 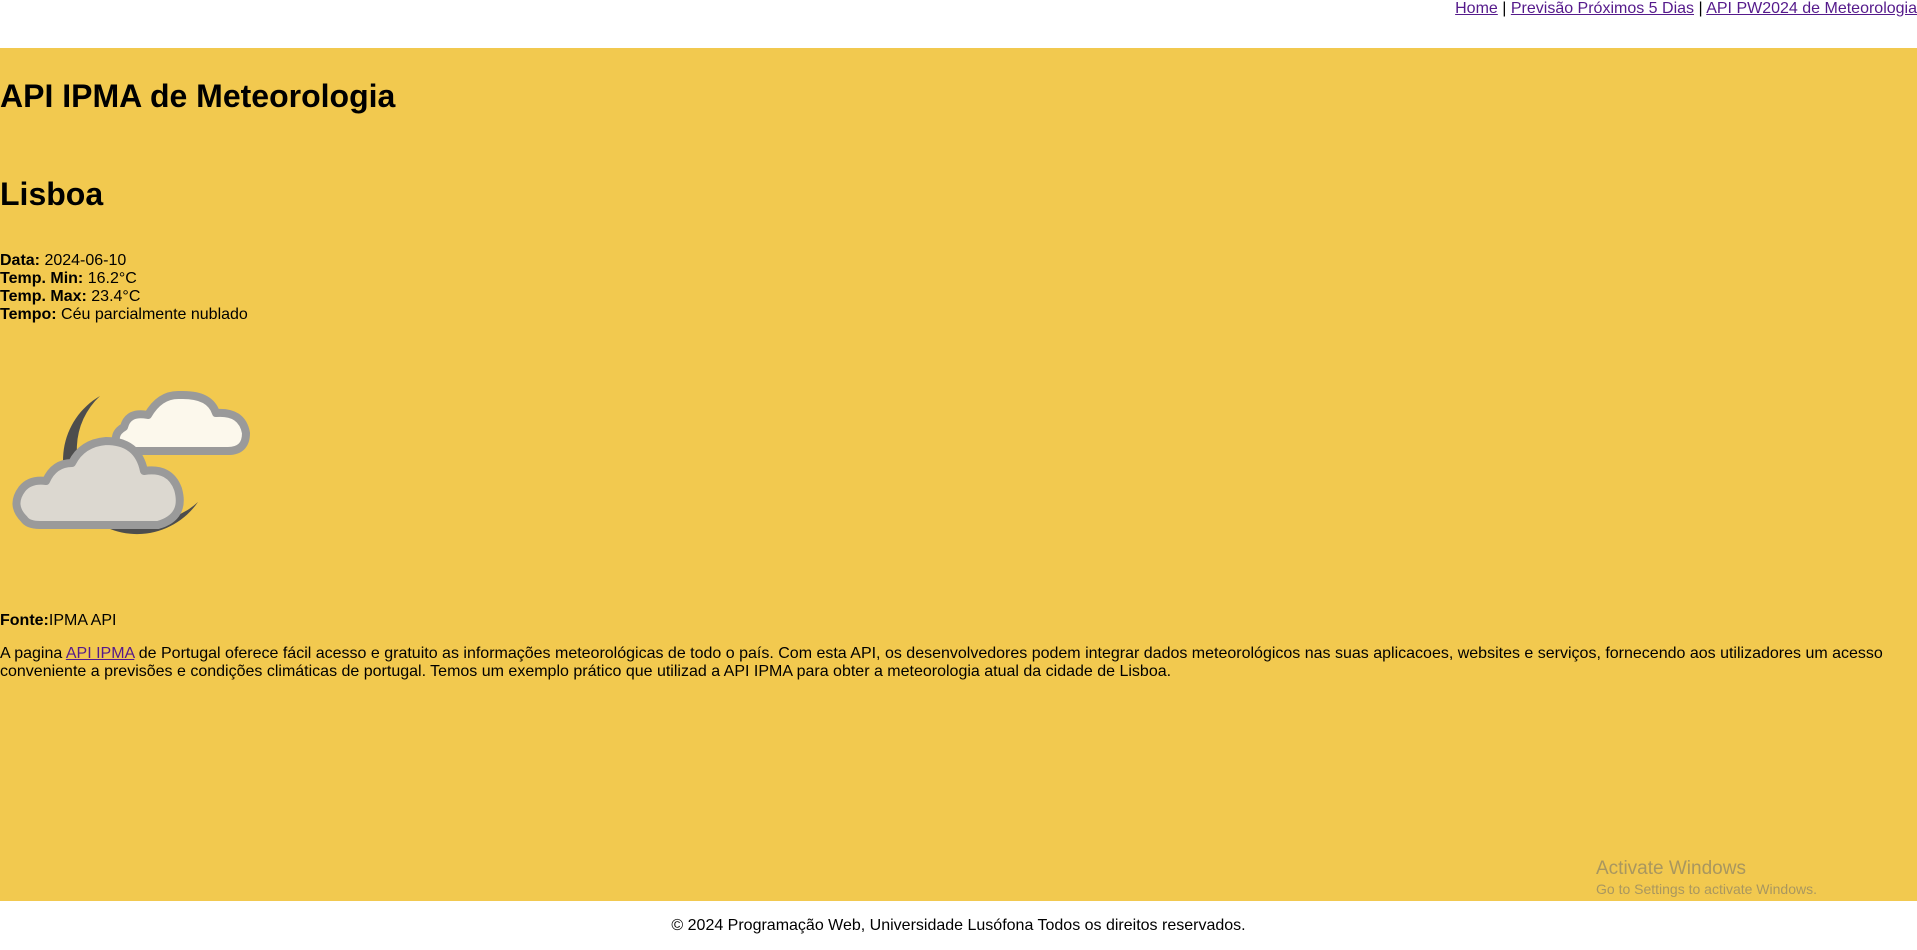 What do you see at coordinates (1476, 8) in the screenshot?
I see `nav-link-home: Home` at bounding box center [1476, 8].